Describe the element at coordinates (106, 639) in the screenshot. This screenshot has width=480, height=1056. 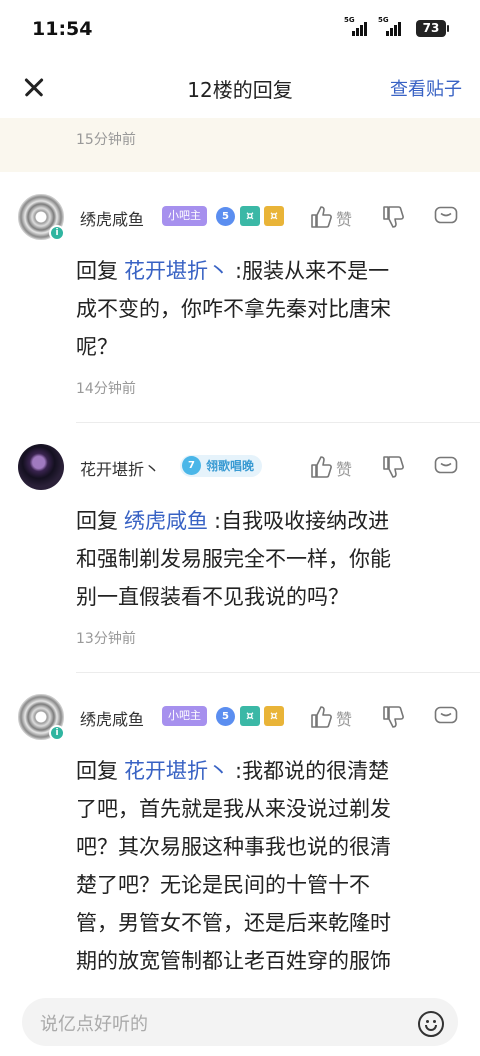
I see `reply-time: 13分钟前` at that location.